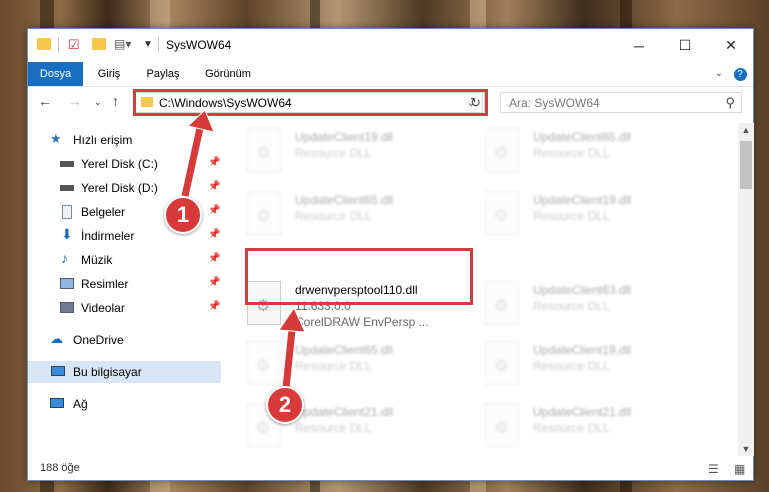 The image size is (769, 492). I want to click on cloud-icon: ☁, so click(56, 338).